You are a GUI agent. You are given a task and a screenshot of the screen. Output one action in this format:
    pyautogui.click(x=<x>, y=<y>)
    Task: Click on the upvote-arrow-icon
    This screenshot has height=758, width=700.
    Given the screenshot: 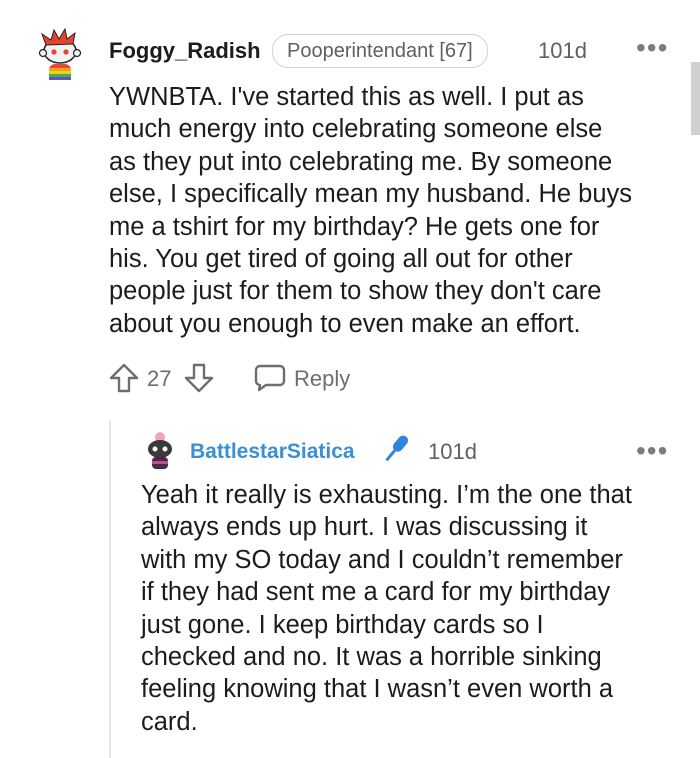 What is the action you would take?
    pyautogui.click(x=124, y=378)
    